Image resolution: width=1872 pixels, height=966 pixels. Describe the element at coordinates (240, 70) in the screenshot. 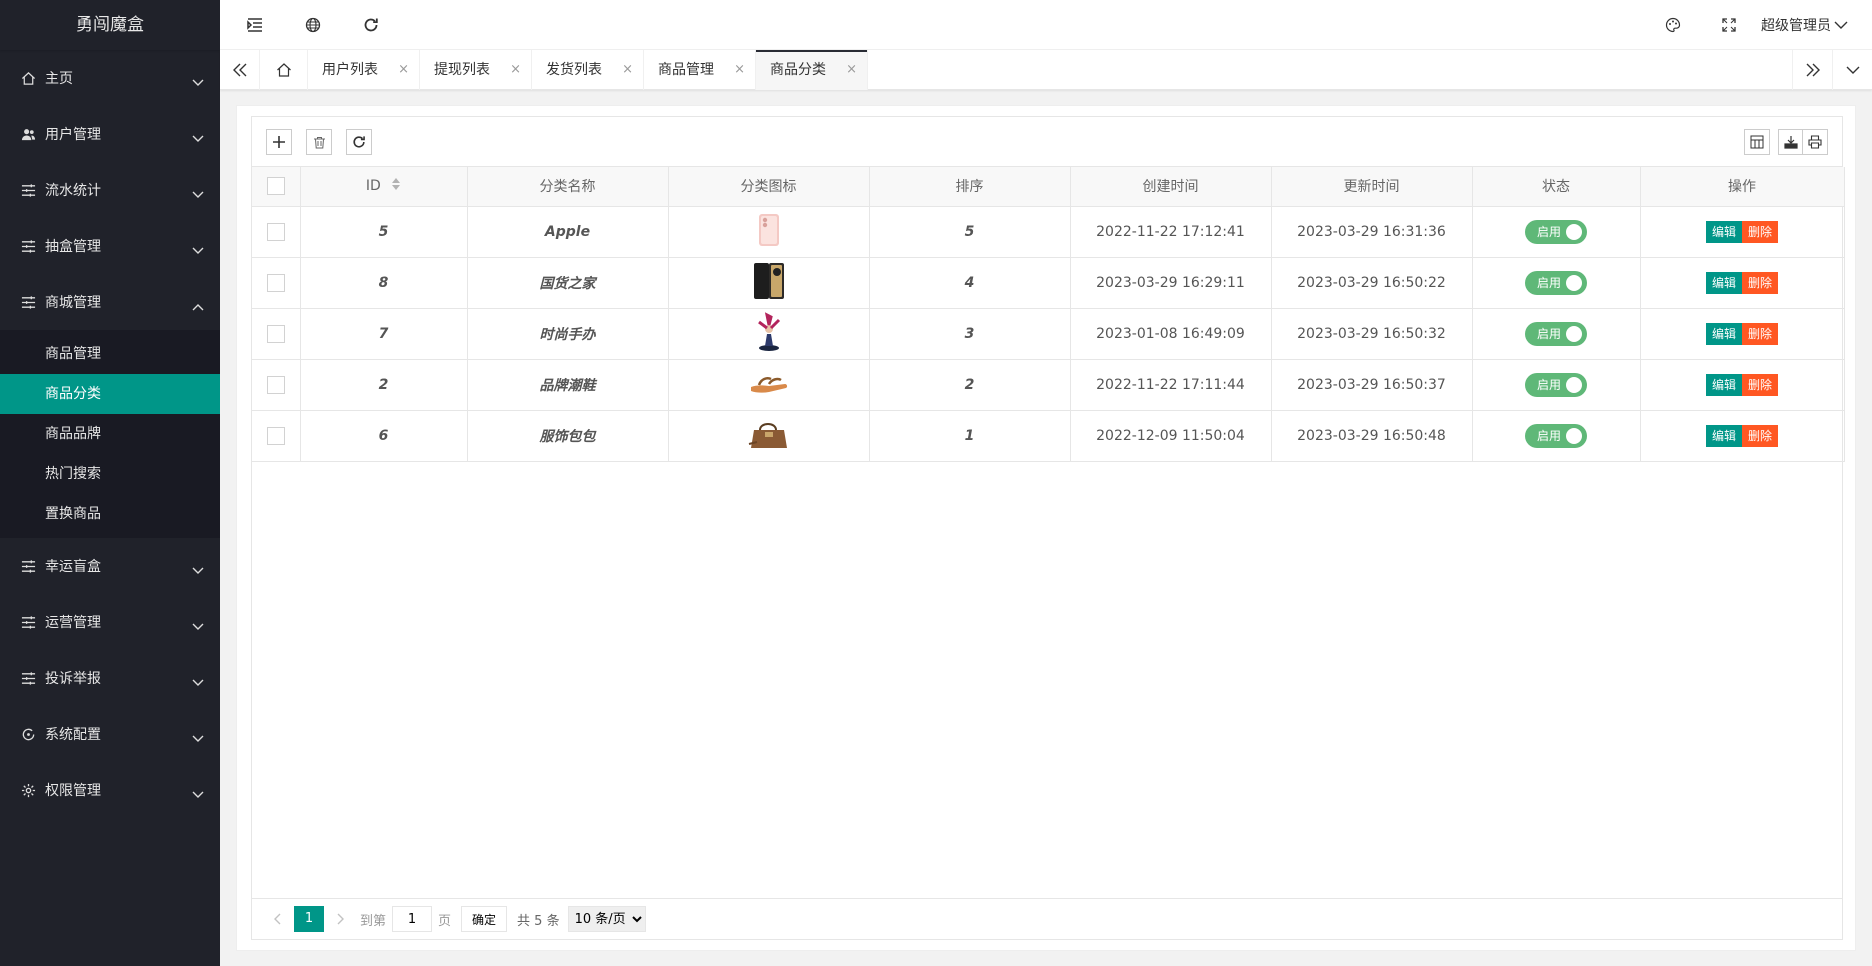

I see `tabs-scroll-left-button` at that location.